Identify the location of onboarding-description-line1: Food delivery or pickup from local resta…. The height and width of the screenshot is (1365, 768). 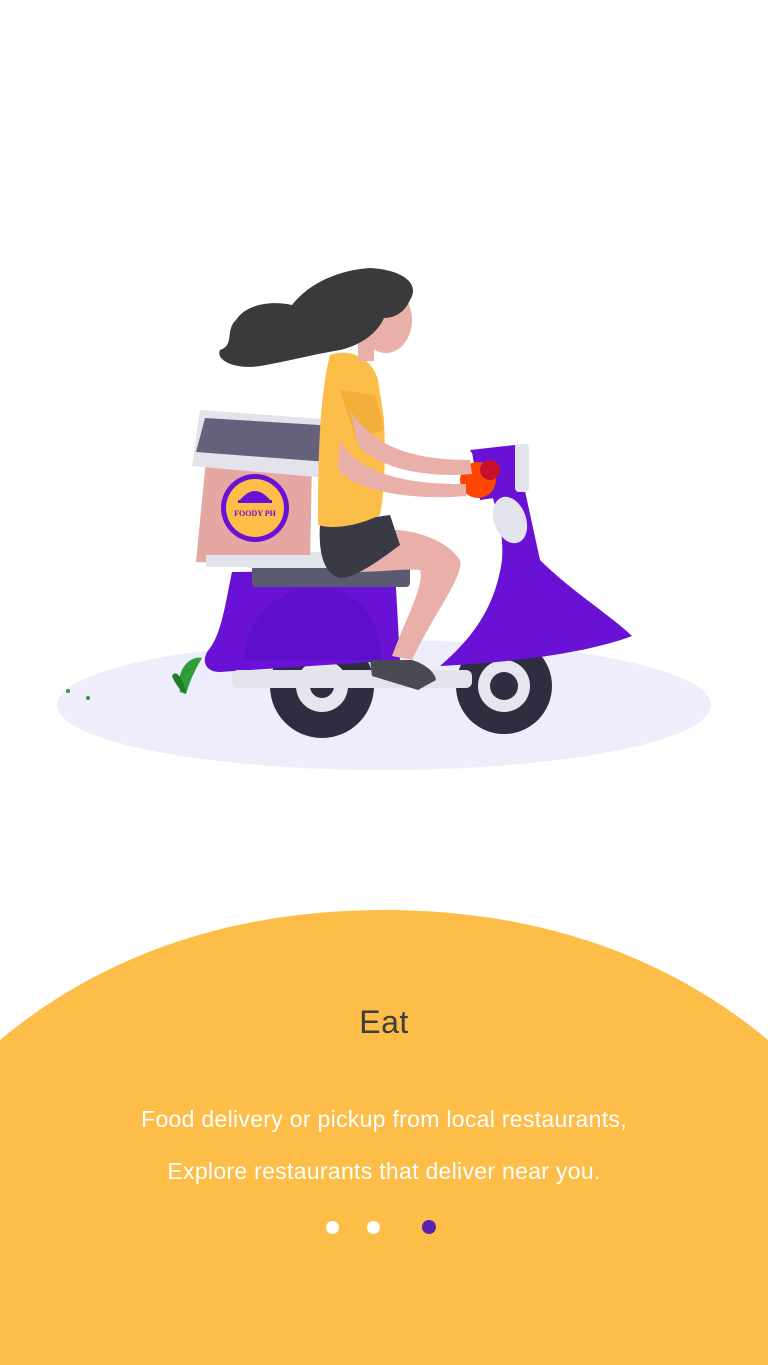
(384, 1119).